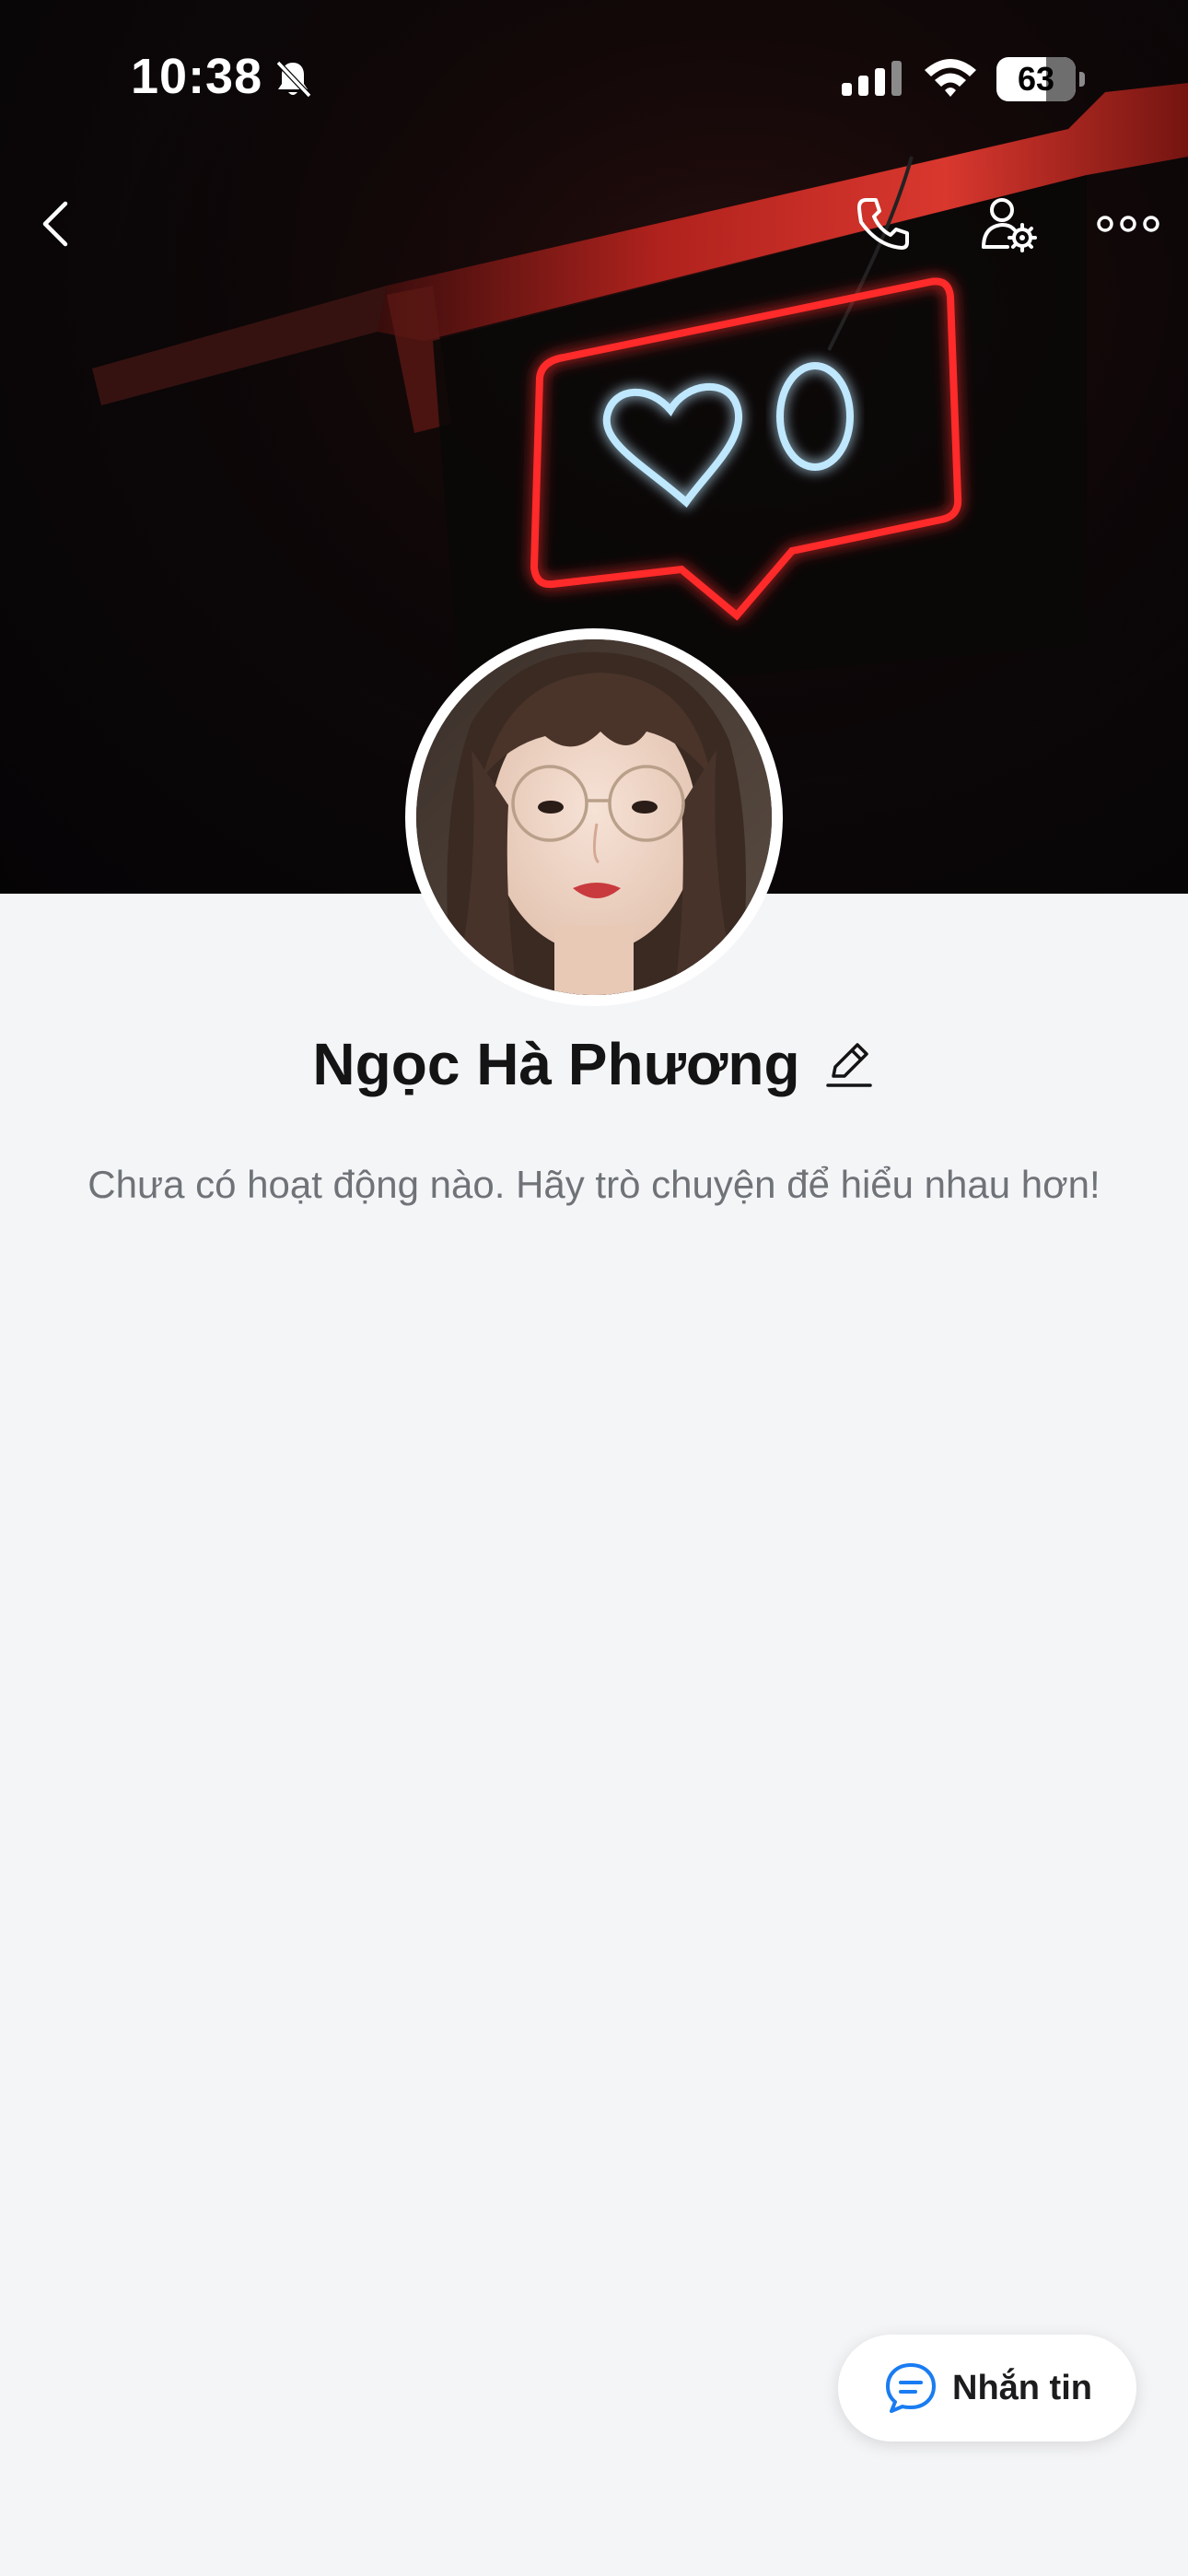 The width and height of the screenshot is (1188, 2576). I want to click on avatar-portrait, so click(594, 817).